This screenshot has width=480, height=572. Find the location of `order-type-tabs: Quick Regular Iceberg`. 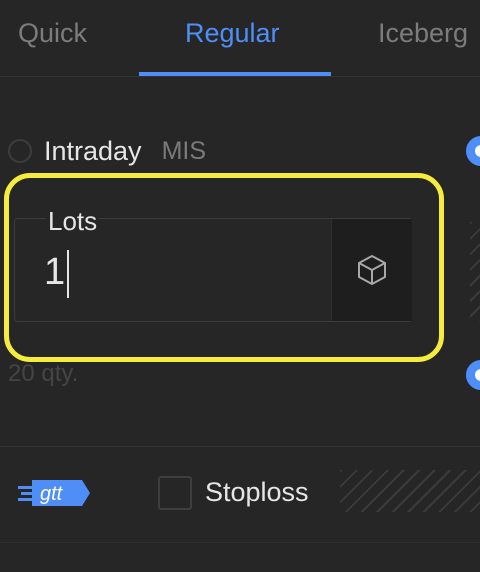

order-type-tabs: Quick Regular Iceberg is located at coordinates (240, 38).